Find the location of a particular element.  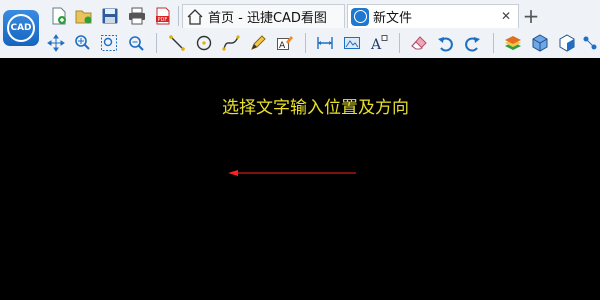

measure-icon is located at coordinates (325, 43).